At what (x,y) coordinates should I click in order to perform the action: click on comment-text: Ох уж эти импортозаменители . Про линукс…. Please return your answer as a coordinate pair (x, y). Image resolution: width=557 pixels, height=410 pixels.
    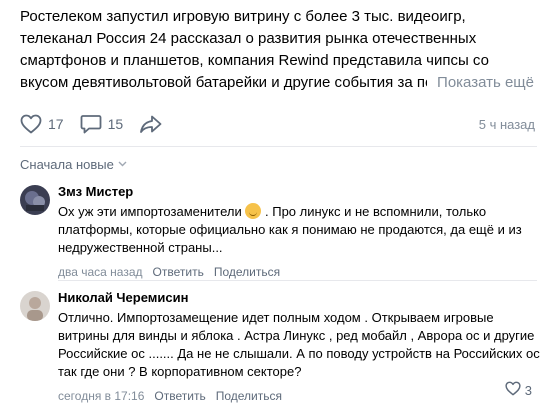
    Looking at the image, I should click on (299, 230).